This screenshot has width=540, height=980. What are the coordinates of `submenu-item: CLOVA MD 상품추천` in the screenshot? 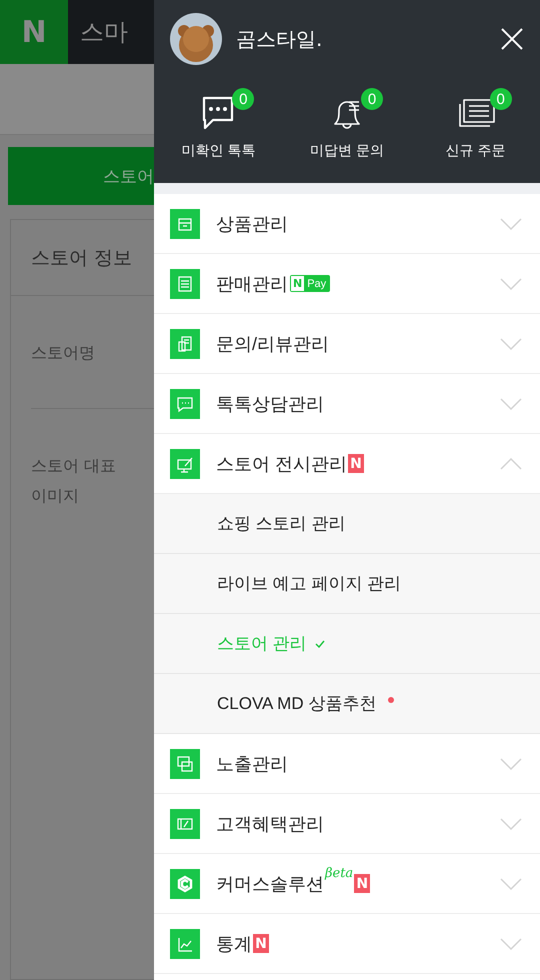 It's located at (347, 704).